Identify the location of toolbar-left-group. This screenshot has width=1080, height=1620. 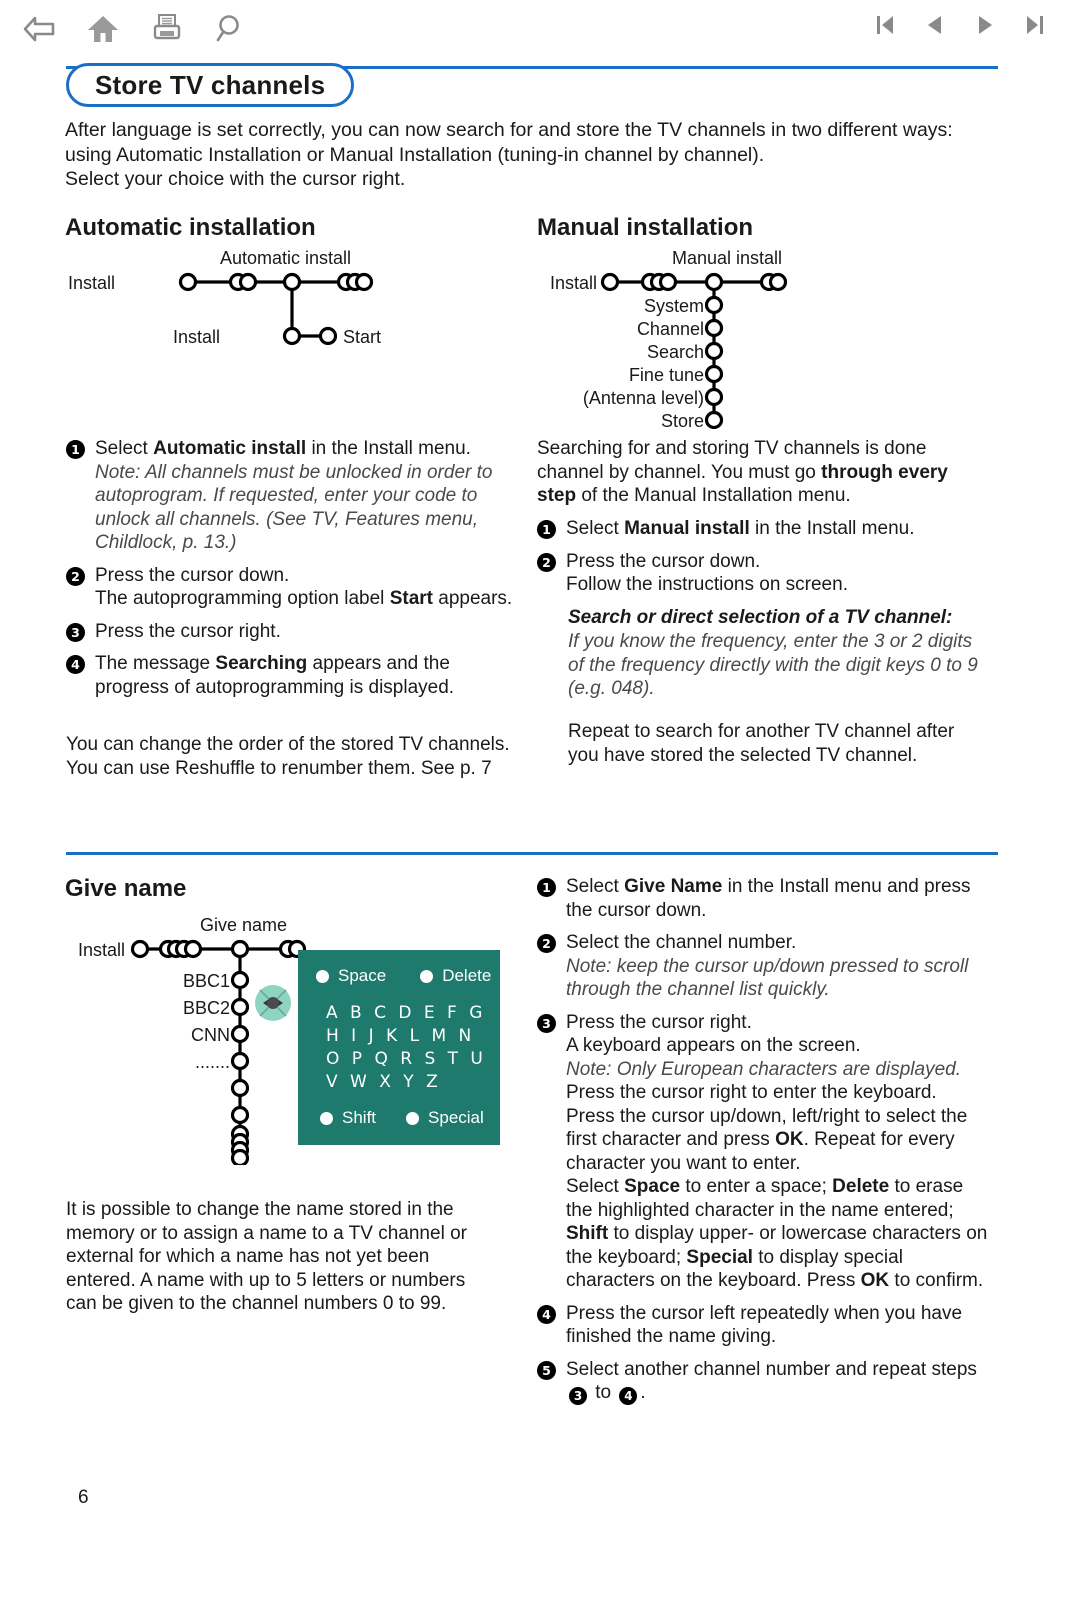
(135, 29).